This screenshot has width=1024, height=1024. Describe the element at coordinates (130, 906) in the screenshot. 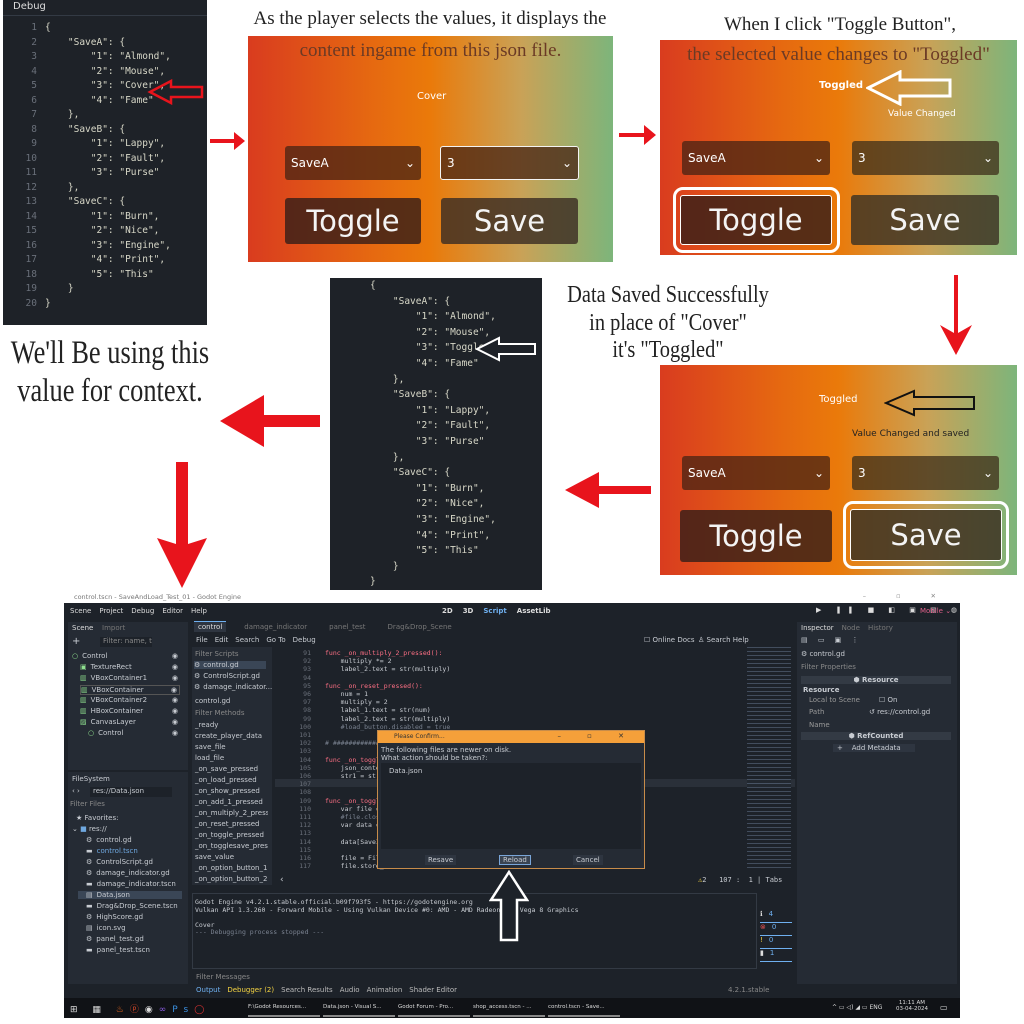

I see `file-item: ▬ Drag&Drop_Scene.tscn` at that location.